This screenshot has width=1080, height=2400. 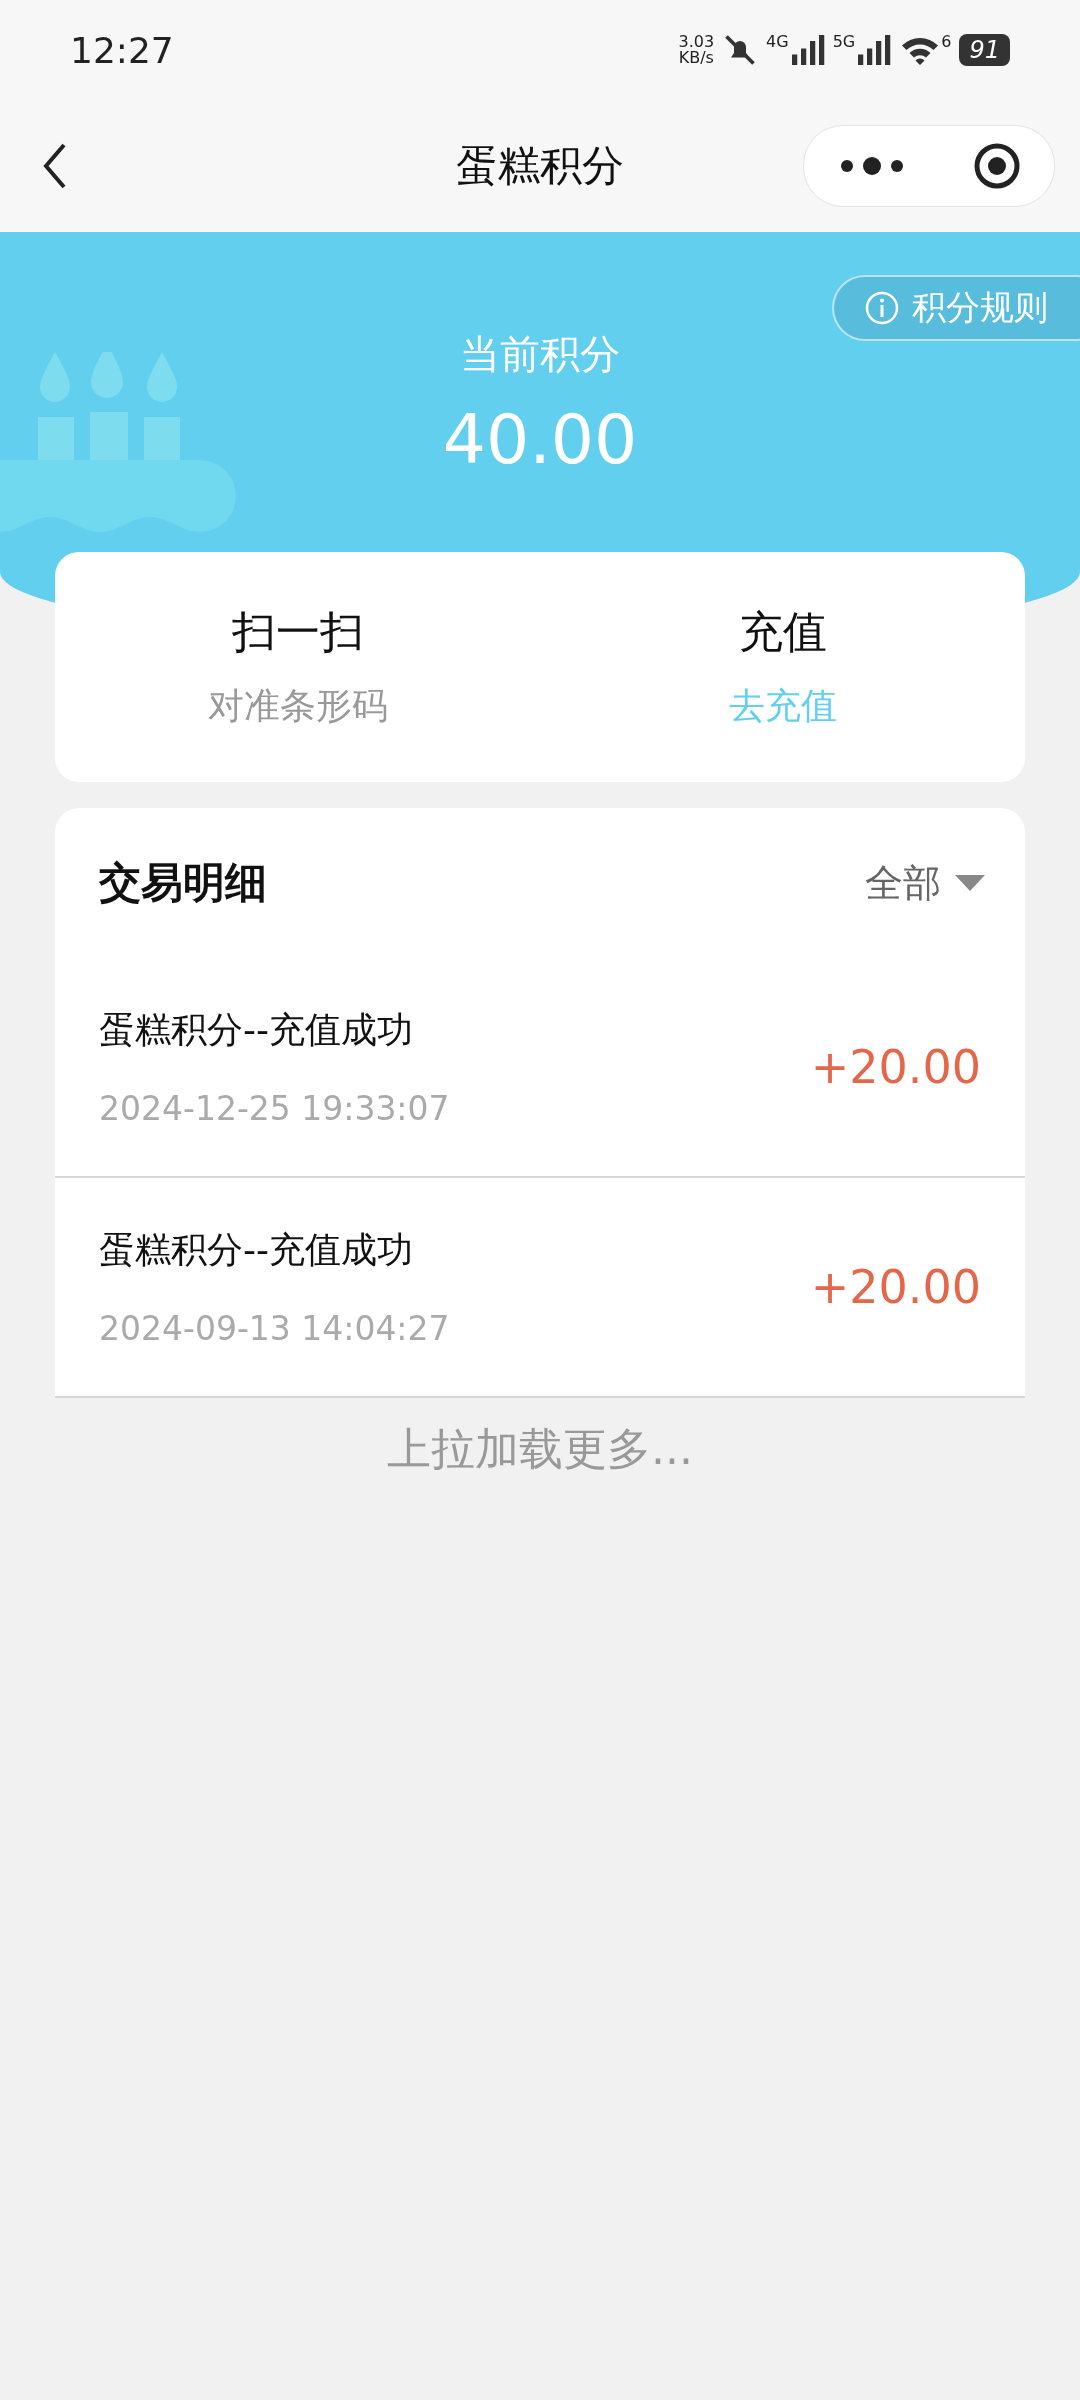 I want to click on action-title: 扫一扫, so click(x=297, y=632).